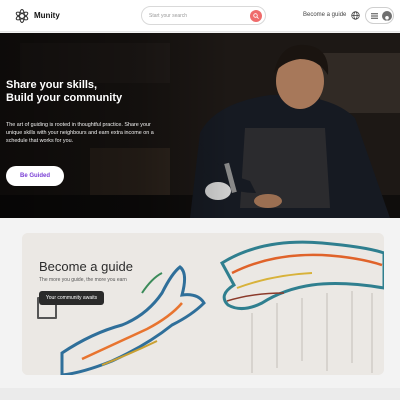 The width and height of the screenshot is (400, 400). I want to click on user-icon, so click(387, 16).